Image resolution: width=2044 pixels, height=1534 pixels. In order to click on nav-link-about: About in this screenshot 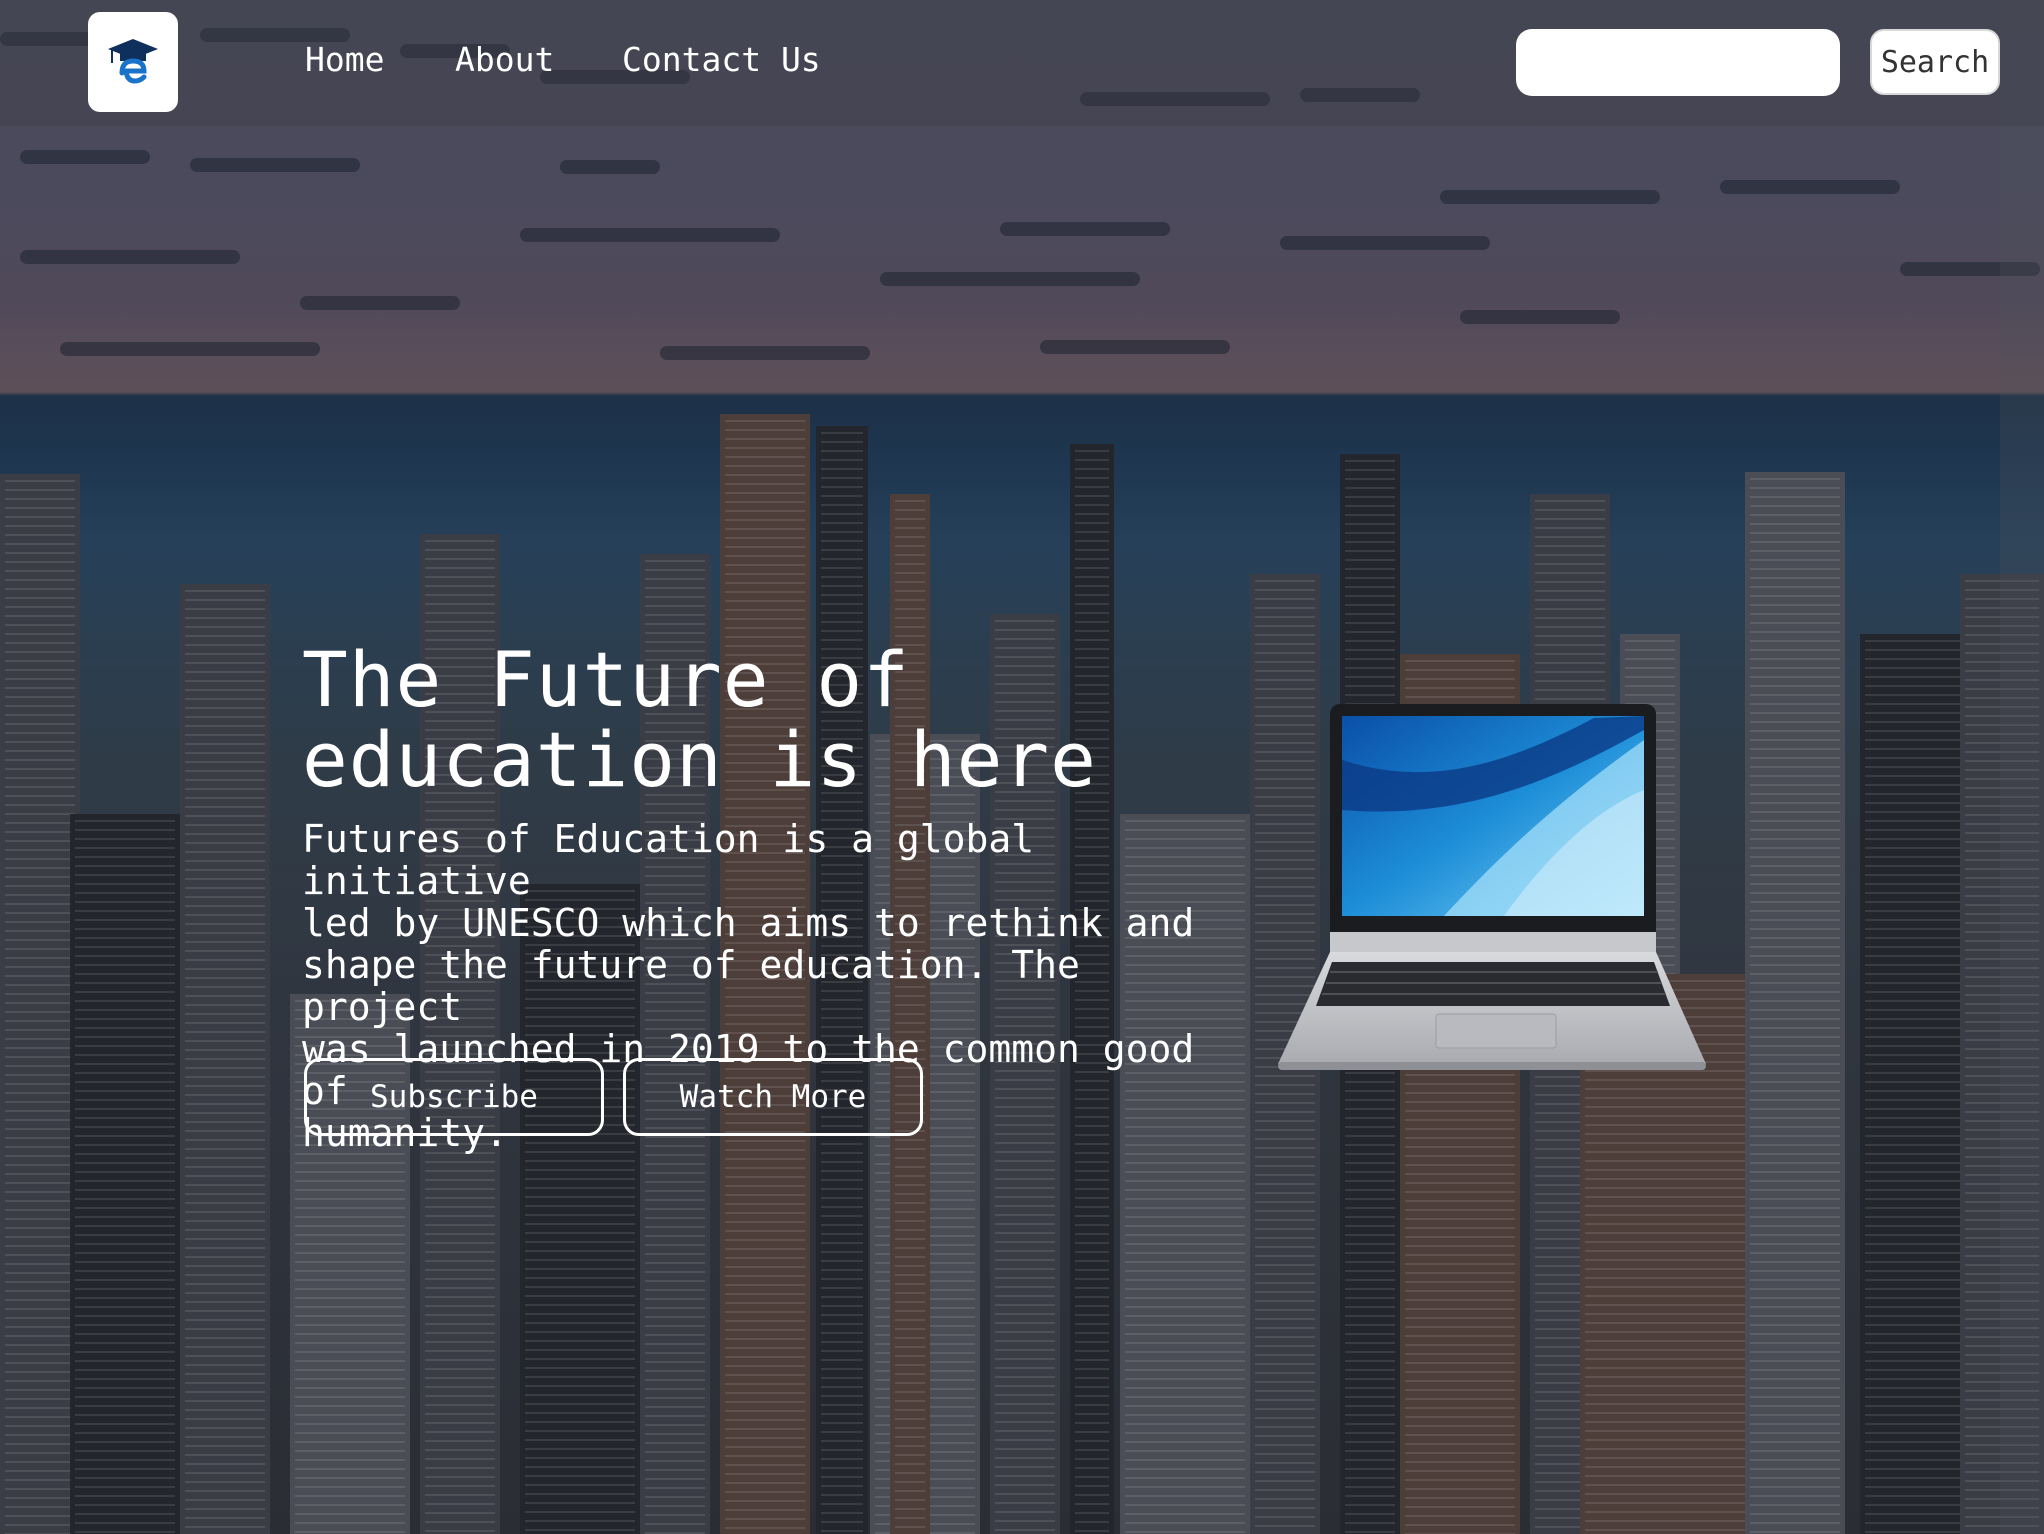, I will do `click(504, 59)`.